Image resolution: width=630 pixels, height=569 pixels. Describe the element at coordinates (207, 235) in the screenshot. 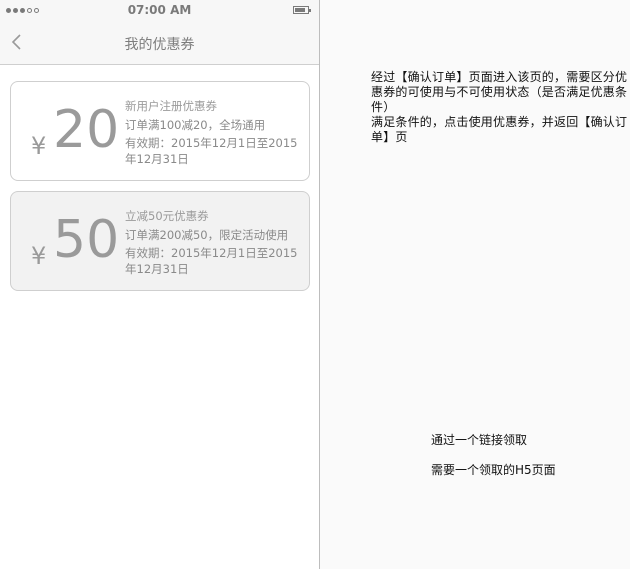

I see `coupon-rule: 订单满200减50，限定活动使用` at that location.